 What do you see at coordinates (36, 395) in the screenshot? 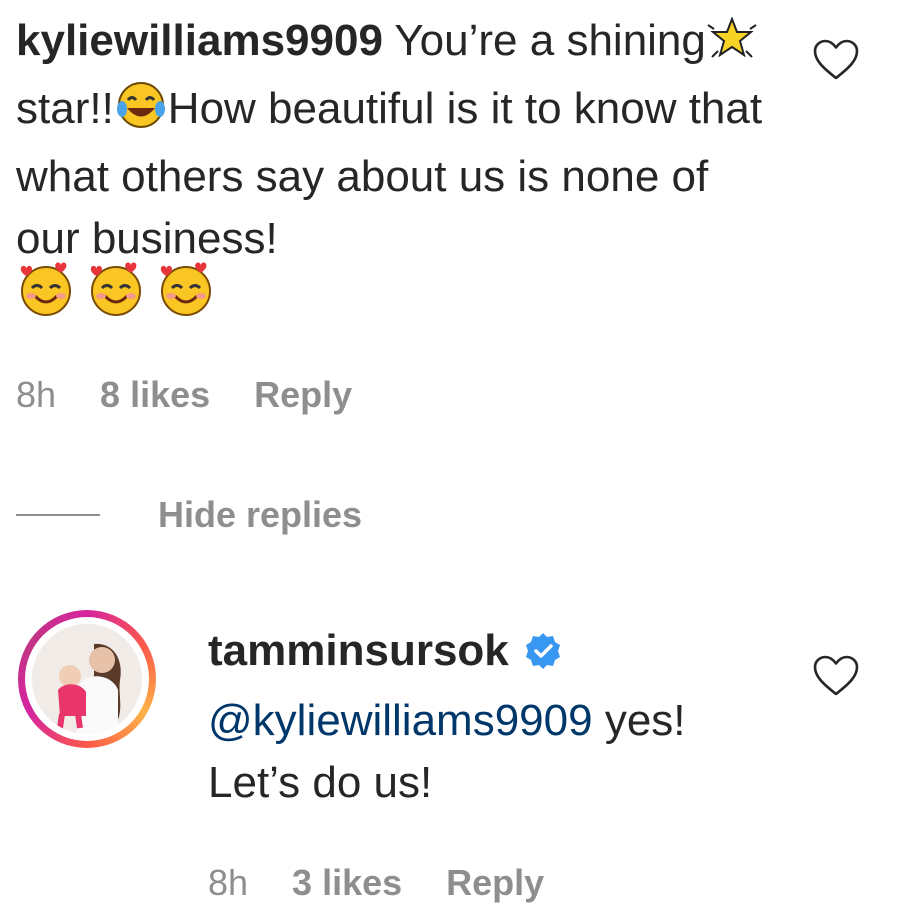
I see `comment-timestamp: 8h` at bounding box center [36, 395].